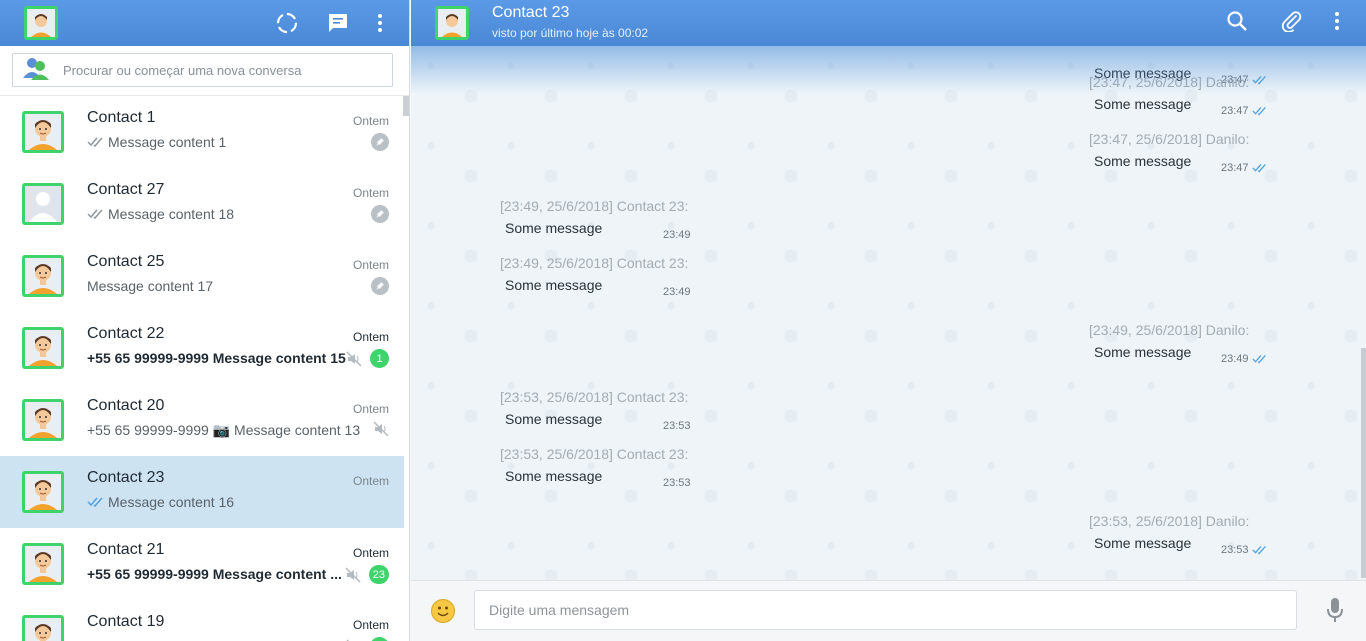 The image size is (1366, 641). I want to click on contact-name: Contact 25, so click(126, 261).